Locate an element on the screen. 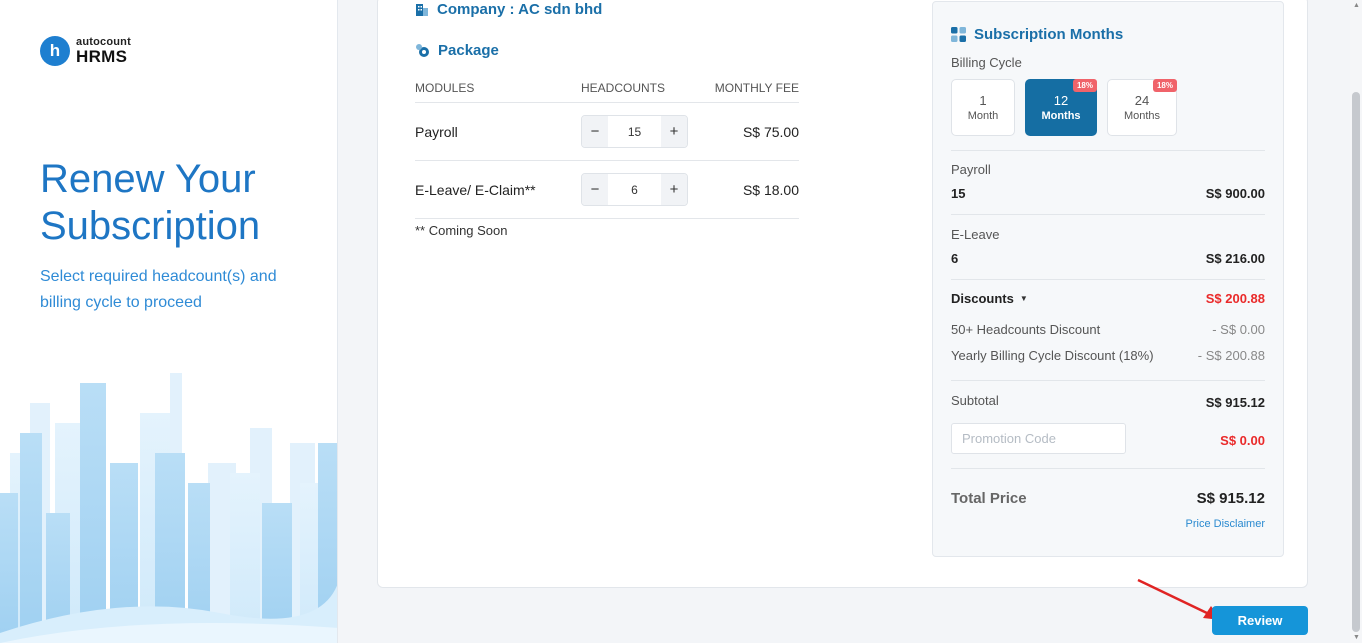 The width and height of the screenshot is (1362, 643). brand-logo: h autocount HRMS is located at coordinates (85, 51).